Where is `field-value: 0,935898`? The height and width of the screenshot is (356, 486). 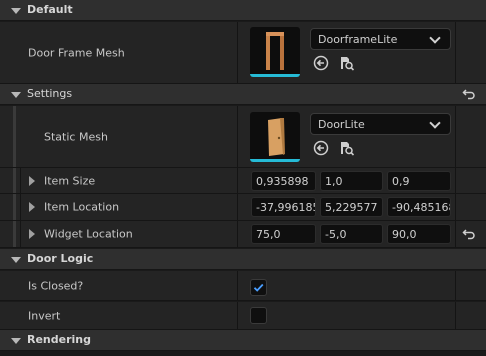
field-value: 0,935898 is located at coordinates (282, 181).